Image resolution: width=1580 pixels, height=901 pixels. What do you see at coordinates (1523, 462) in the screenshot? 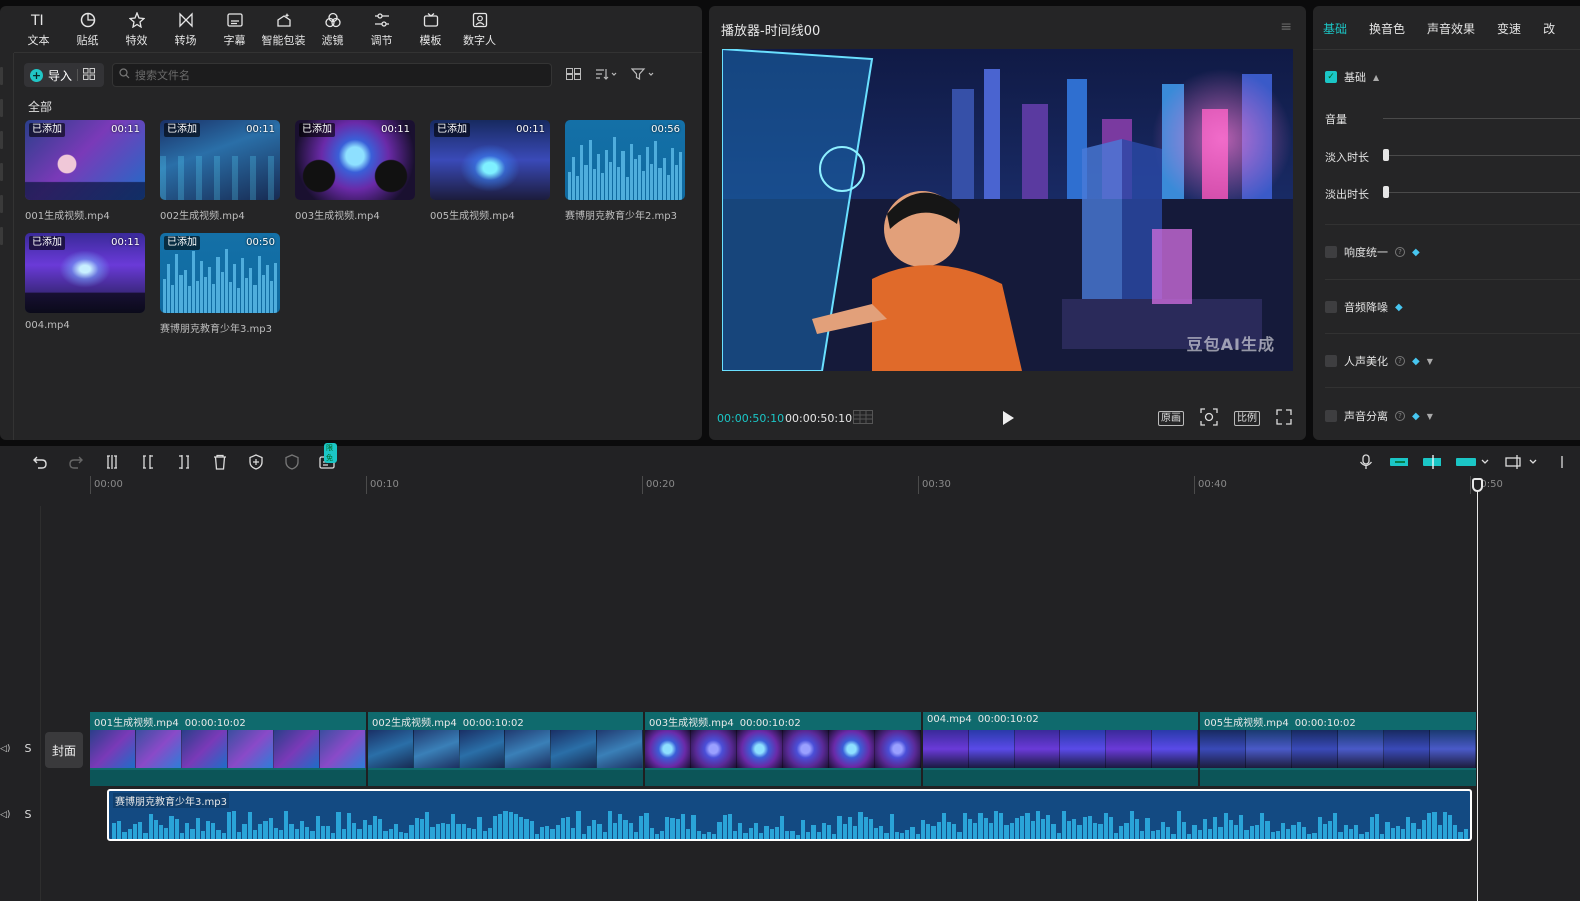
I see `preview-axis-icon` at bounding box center [1523, 462].